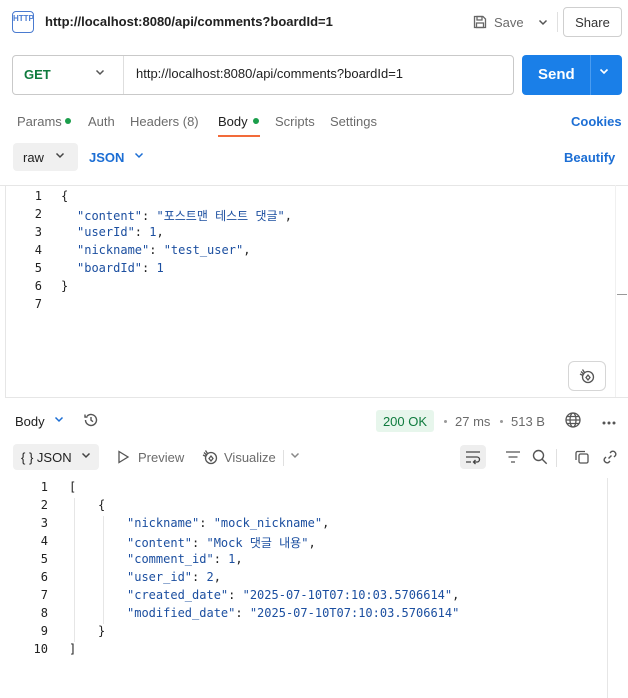  I want to click on tab-body: Body, so click(233, 121).